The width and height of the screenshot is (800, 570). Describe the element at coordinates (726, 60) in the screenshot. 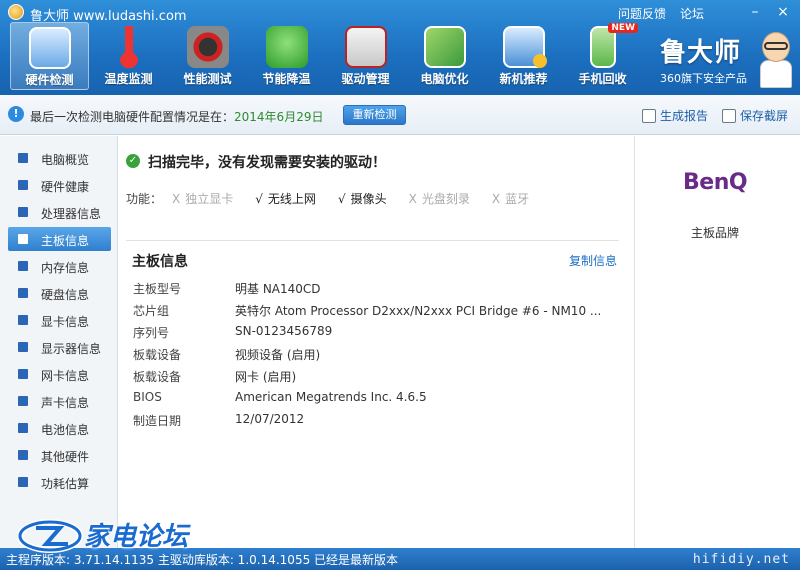

I see `brand-logo: 鲁大师 360旗下安全产品` at that location.